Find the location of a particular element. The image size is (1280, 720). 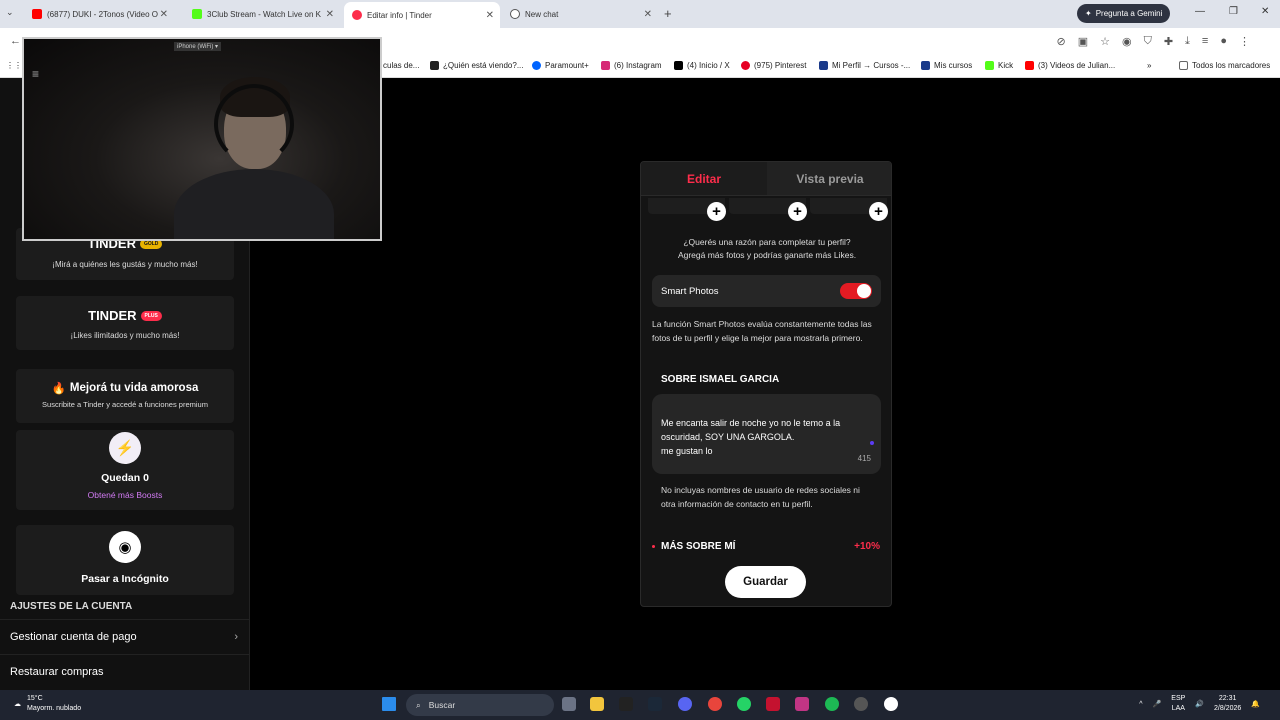

tab-preview: Vista previa is located at coordinates (829, 178).